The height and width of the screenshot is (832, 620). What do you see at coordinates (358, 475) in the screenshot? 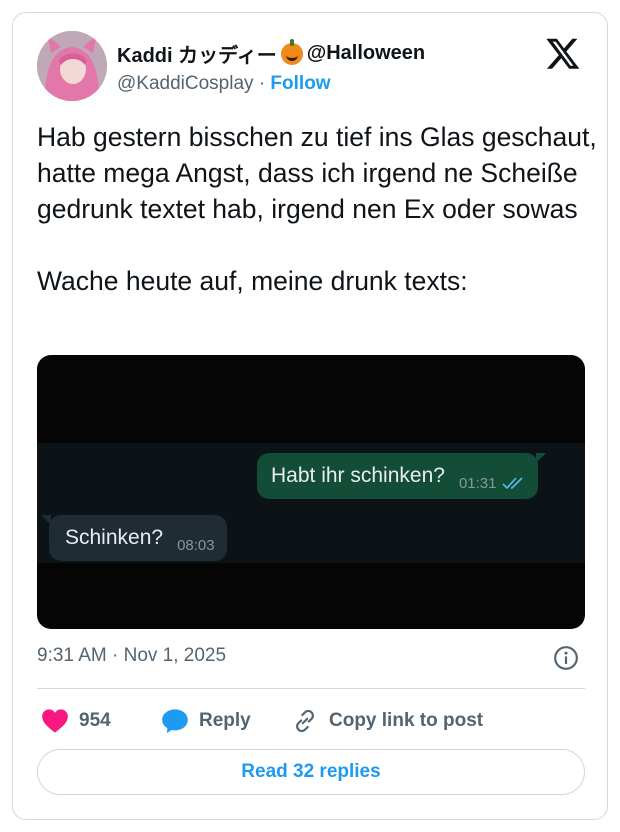
I see `chat-message-text: Habt ihr schinken?` at bounding box center [358, 475].